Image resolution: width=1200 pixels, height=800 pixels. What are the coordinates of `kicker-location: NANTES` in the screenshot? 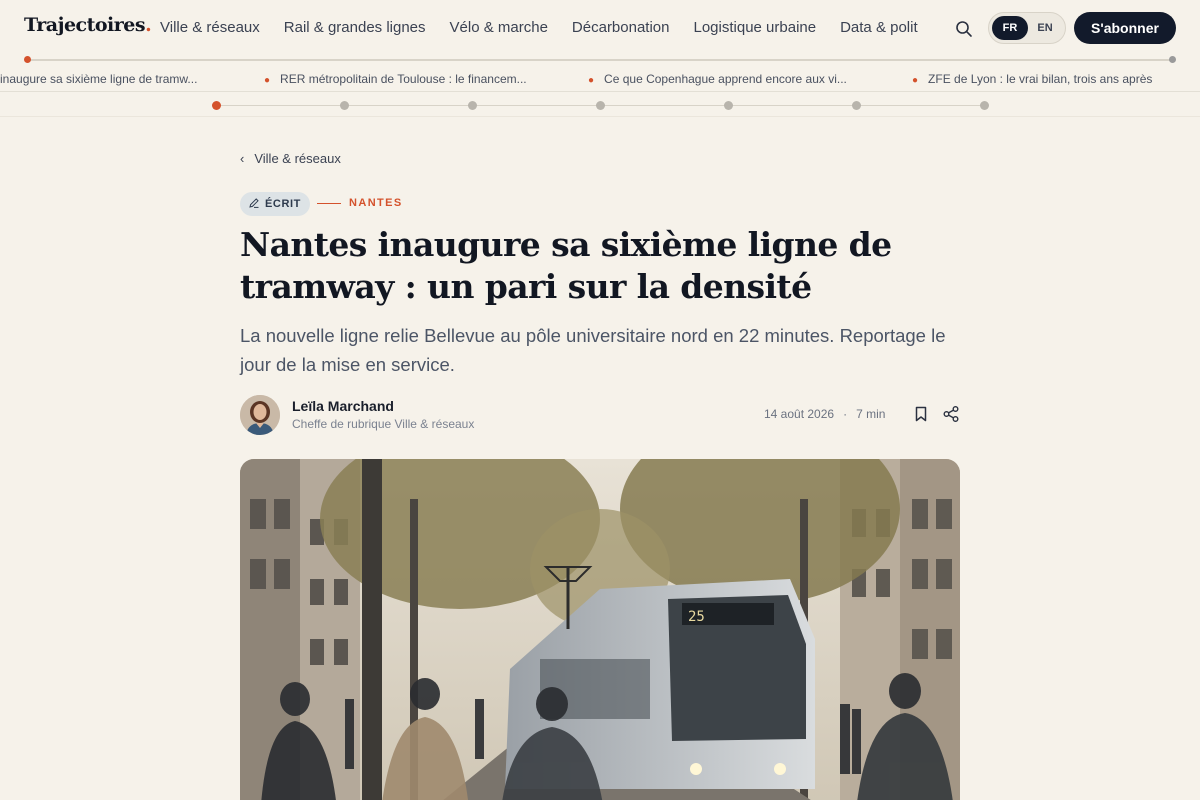 It's located at (376, 203).